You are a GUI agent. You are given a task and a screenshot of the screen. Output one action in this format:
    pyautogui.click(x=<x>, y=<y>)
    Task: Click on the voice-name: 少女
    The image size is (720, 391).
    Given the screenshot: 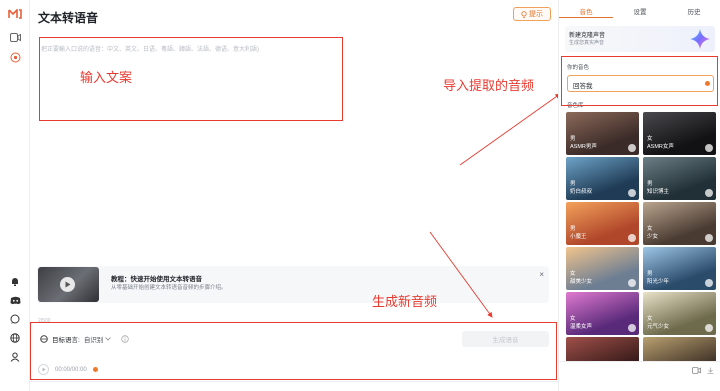 What is the action you would take?
    pyautogui.click(x=653, y=237)
    